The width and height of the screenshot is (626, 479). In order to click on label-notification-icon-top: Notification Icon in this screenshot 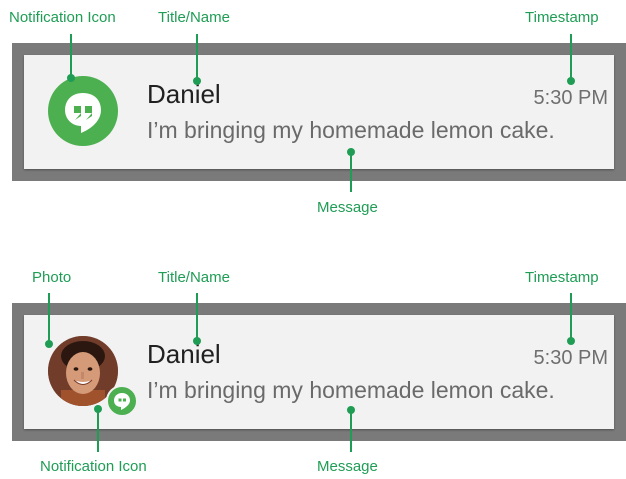, I will do `click(62, 17)`.